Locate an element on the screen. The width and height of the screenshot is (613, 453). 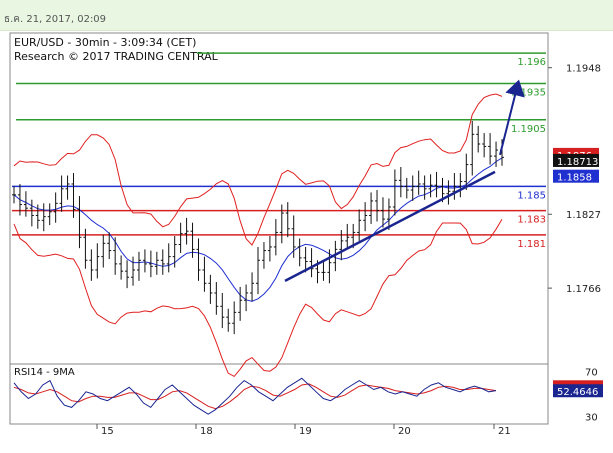
level-label-5: 1.181 is located at coordinates (531, 244).